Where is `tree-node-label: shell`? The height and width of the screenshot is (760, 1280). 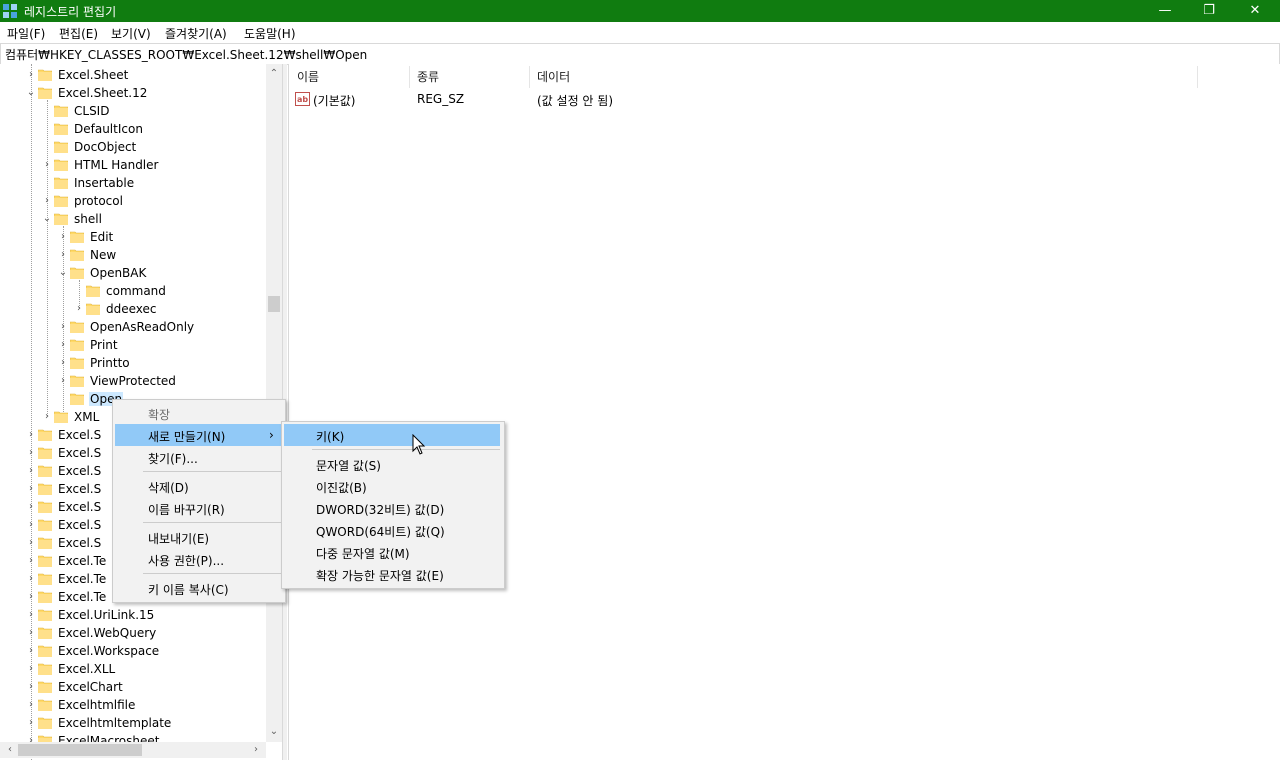 tree-node-label: shell is located at coordinates (88, 219).